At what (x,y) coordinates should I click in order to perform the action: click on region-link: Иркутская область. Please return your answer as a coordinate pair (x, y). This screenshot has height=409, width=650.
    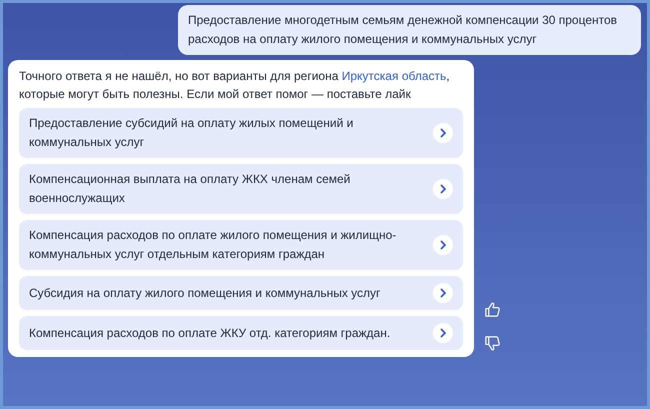
    Looking at the image, I should click on (394, 76).